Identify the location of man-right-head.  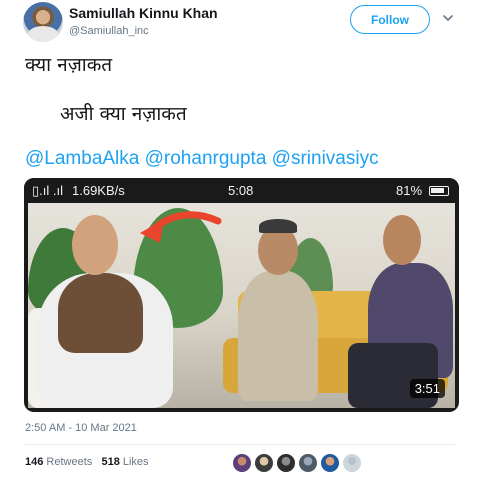
(402, 240).